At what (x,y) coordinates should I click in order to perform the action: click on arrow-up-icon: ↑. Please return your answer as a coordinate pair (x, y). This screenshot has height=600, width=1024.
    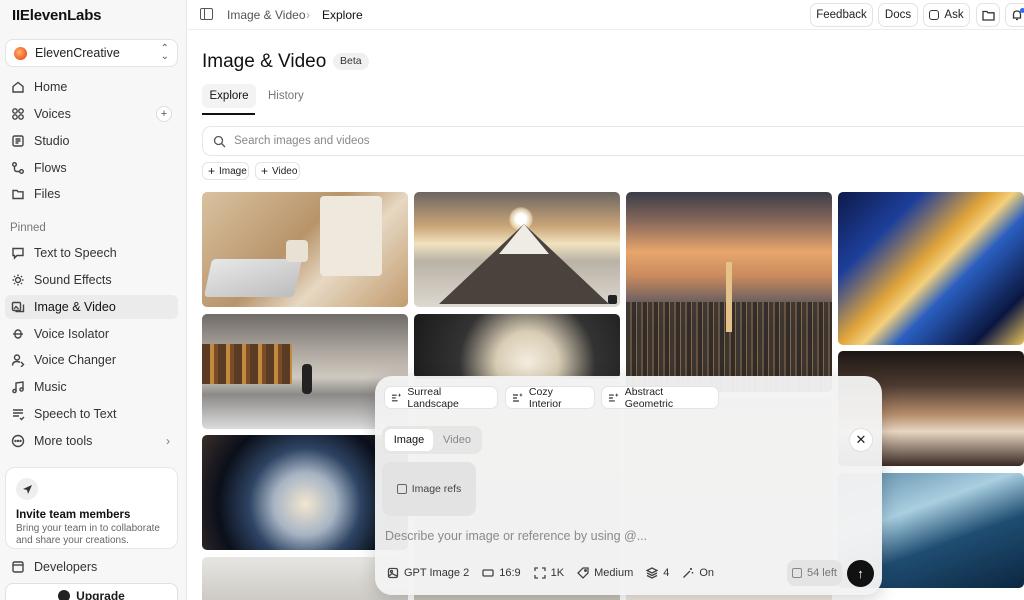
    Looking at the image, I should click on (860, 573).